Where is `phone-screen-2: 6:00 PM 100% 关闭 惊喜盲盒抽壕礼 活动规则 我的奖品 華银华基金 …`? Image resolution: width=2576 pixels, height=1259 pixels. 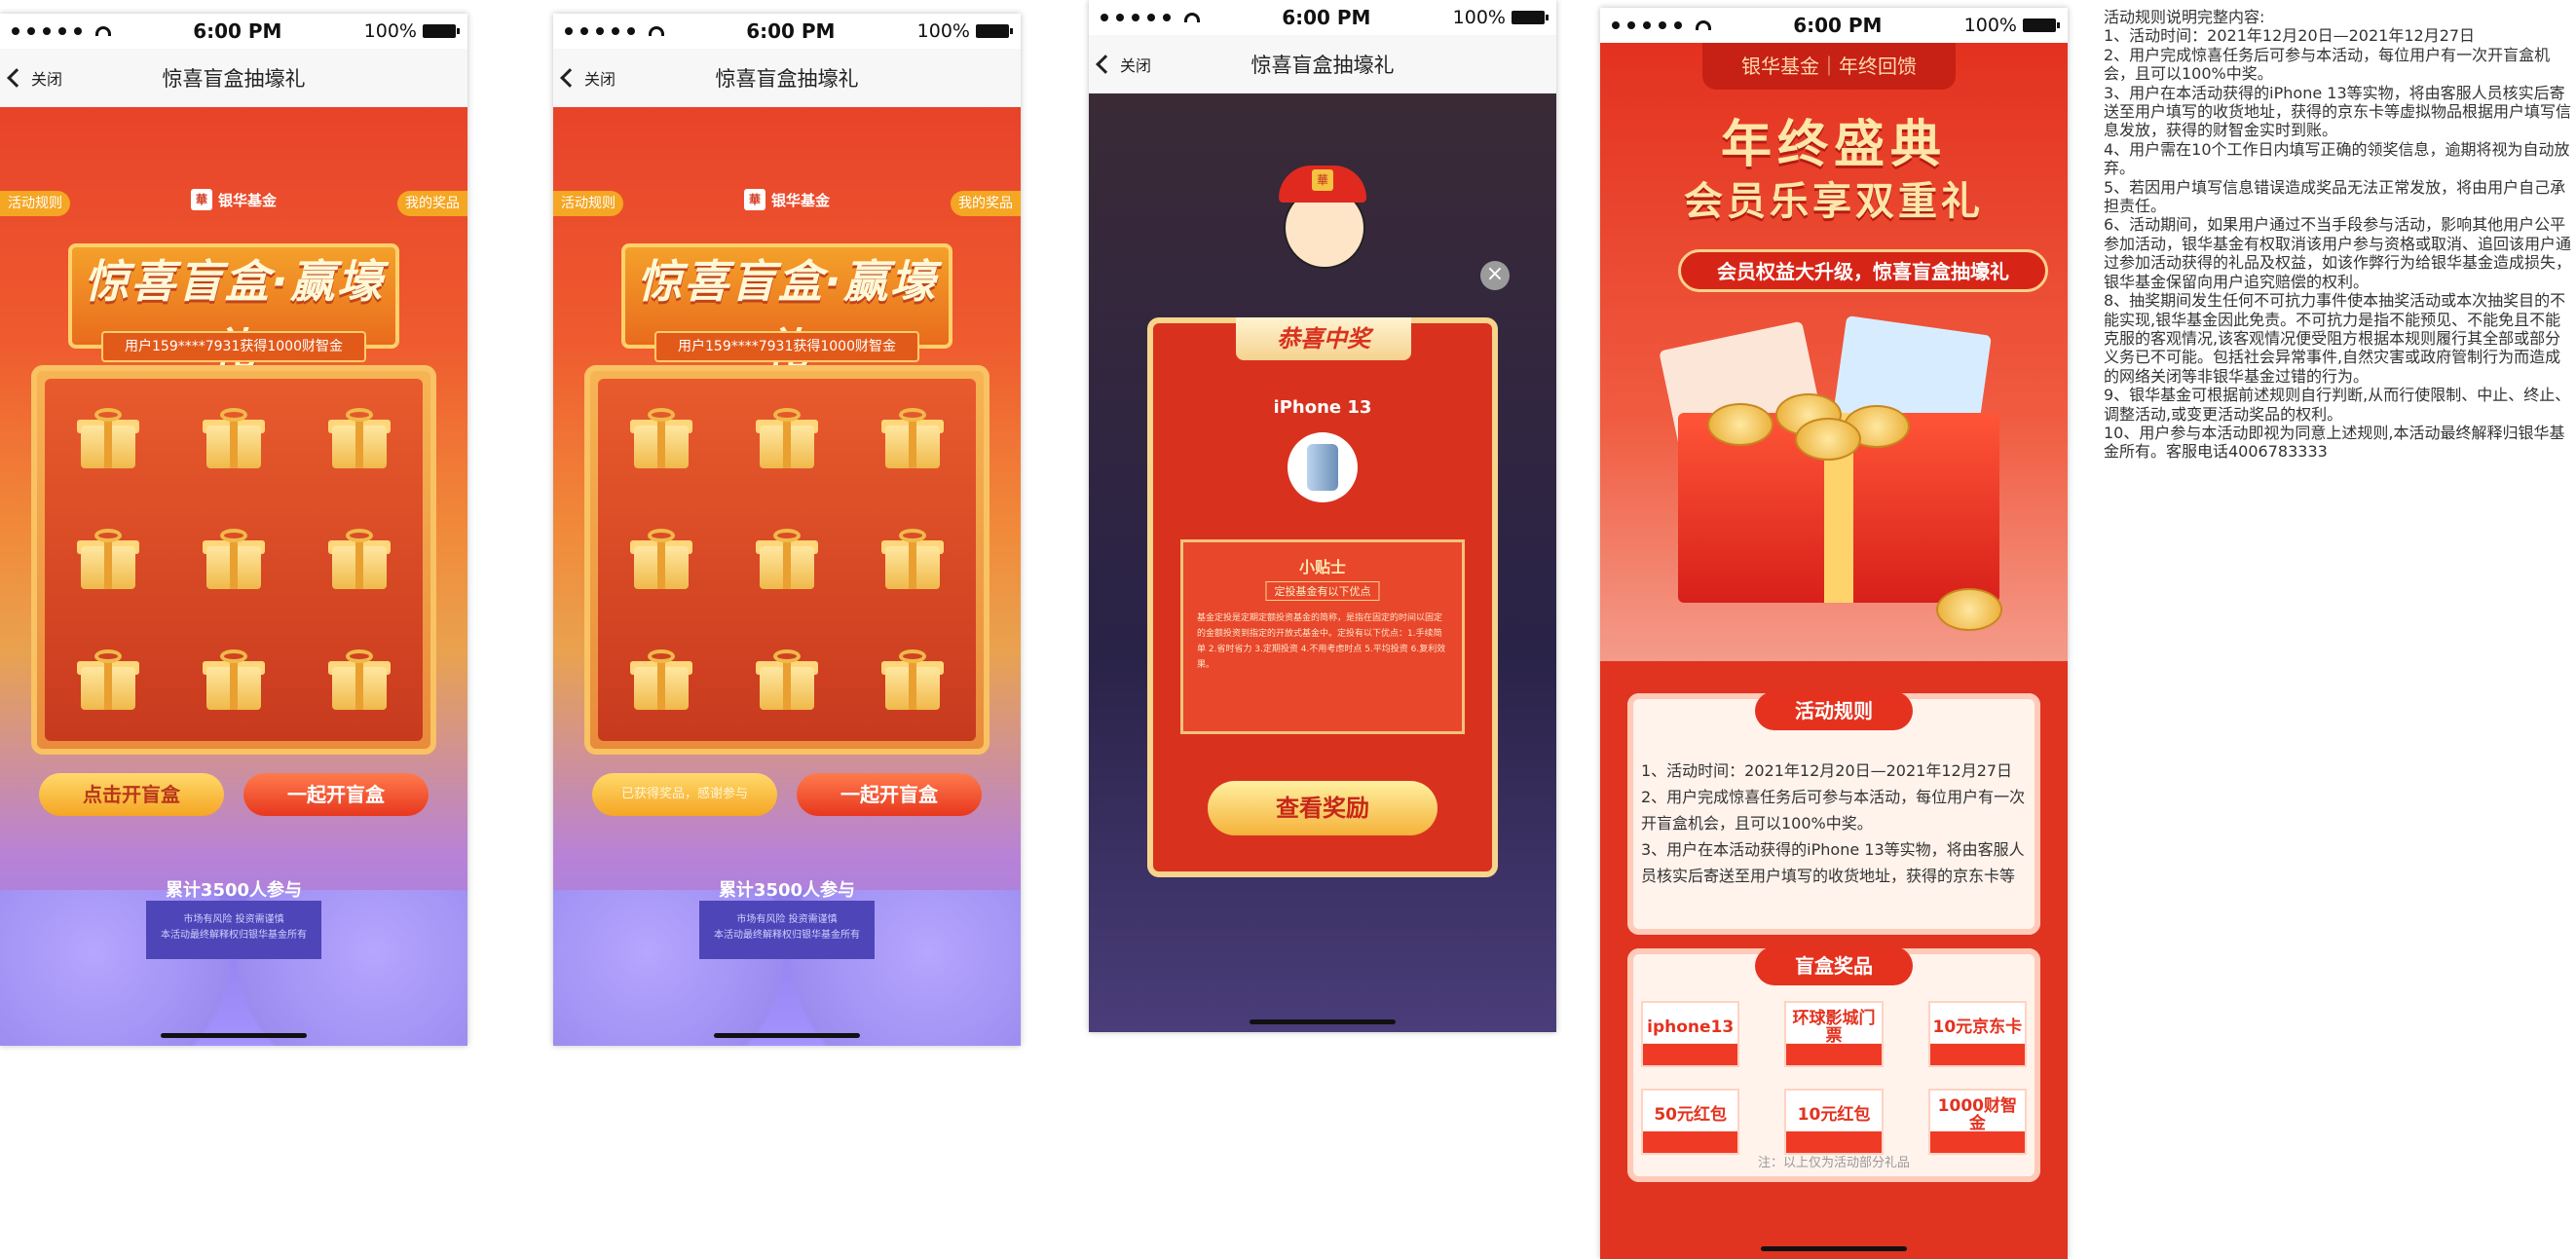 phone-screen-2: 6:00 PM 100% 关闭 惊喜盲盒抽壕礼 活动规则 我的奖品 華银华基金 … is located at coordinates (787, 530).